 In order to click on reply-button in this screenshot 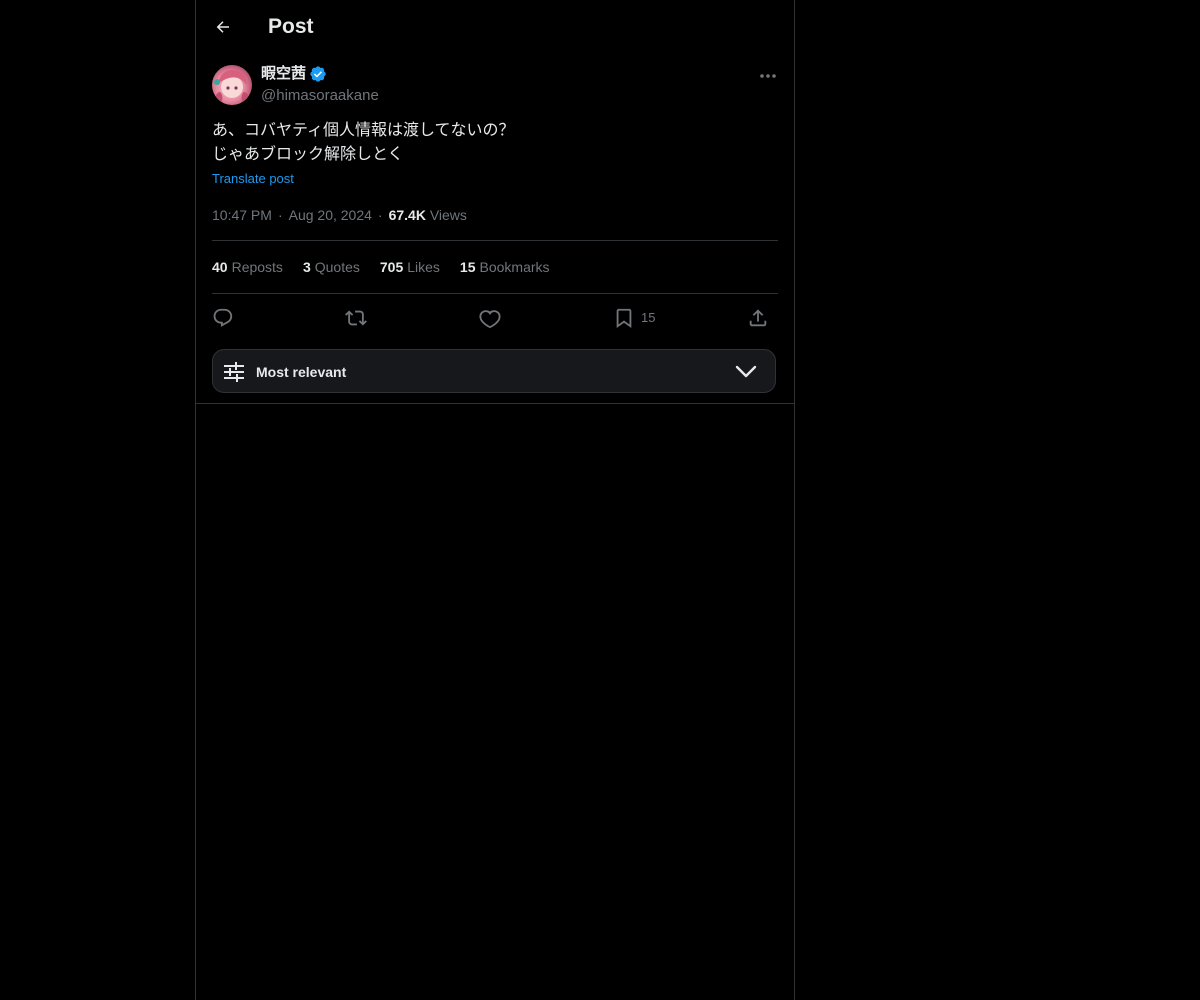, I will do `click(223, 318)`.